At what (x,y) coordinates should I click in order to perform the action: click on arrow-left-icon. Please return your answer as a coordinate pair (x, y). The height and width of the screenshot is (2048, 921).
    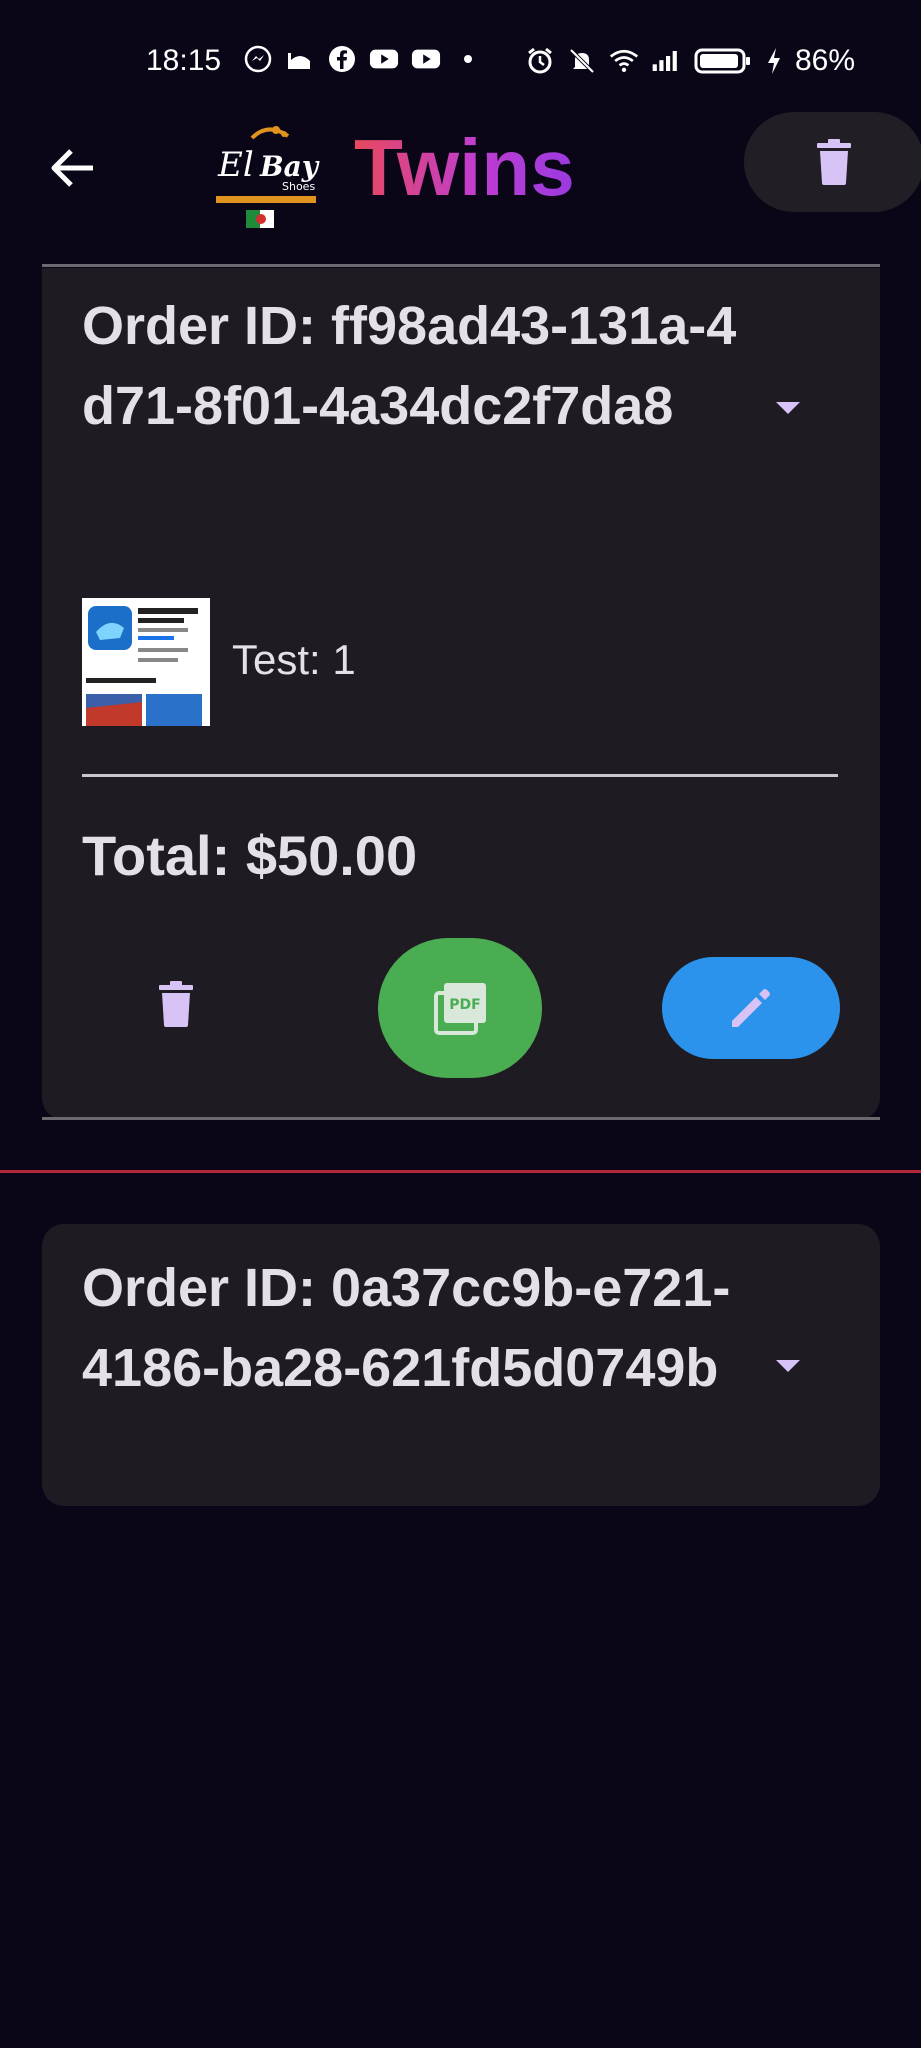
    Looking at the image, I should click on (72, 168).